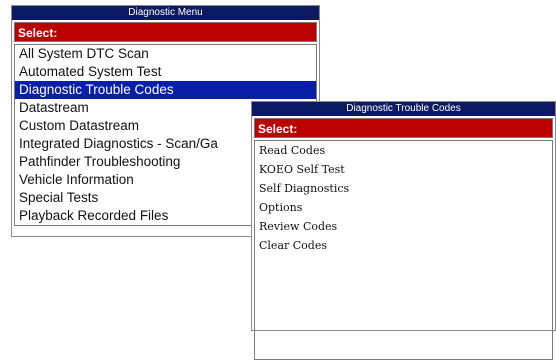 The image size is (556, 360). I want to click on diagnostic-menu-select-header: Select:, so click(165, 32).